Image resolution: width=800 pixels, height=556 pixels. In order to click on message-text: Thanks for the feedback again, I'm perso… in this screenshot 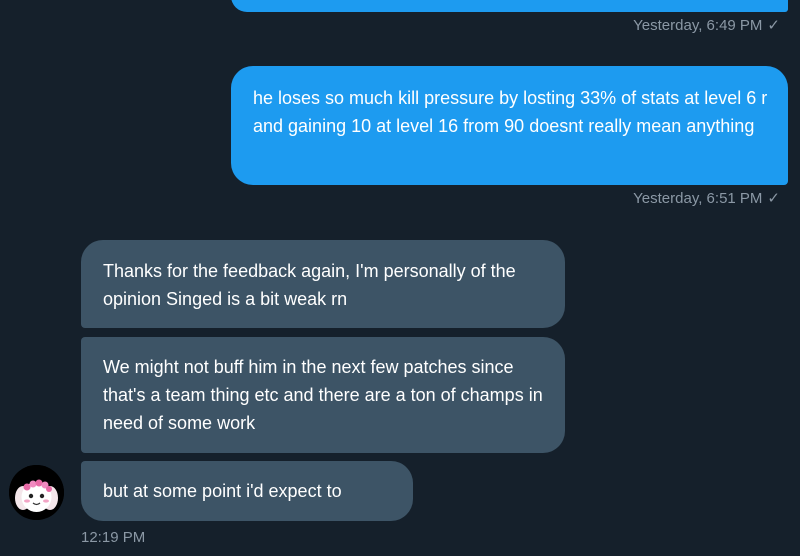, I will do `click(309, 285)`.